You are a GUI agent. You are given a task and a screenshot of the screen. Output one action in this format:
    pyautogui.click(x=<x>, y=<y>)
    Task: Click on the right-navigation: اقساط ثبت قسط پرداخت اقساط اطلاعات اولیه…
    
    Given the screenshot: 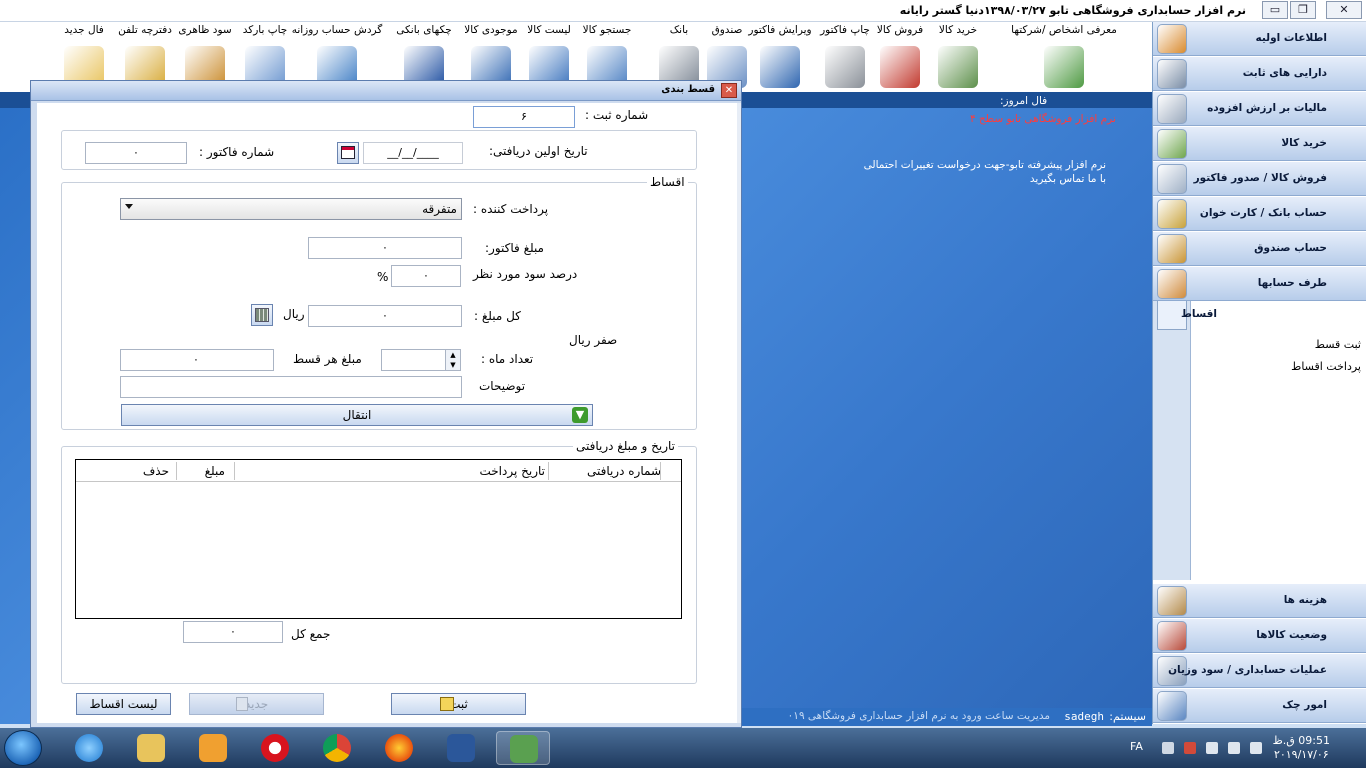 What is the action you would take?
    pyautogui.click(x=1259, y=373)
    